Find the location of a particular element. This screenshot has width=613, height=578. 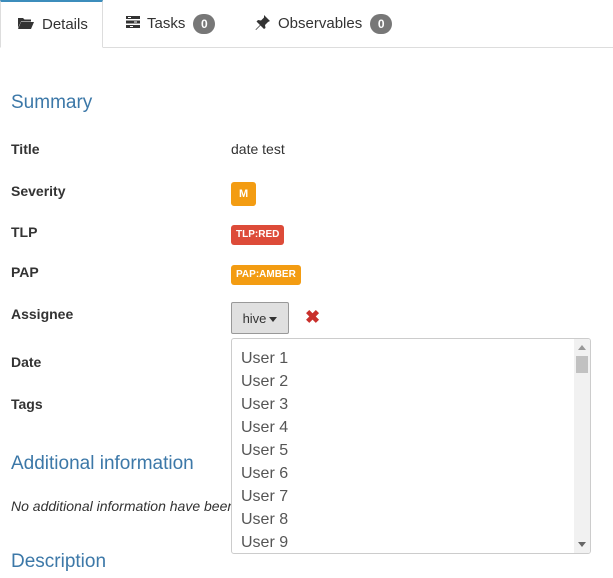

folder-open-icon is located at coordinates (26, 25).